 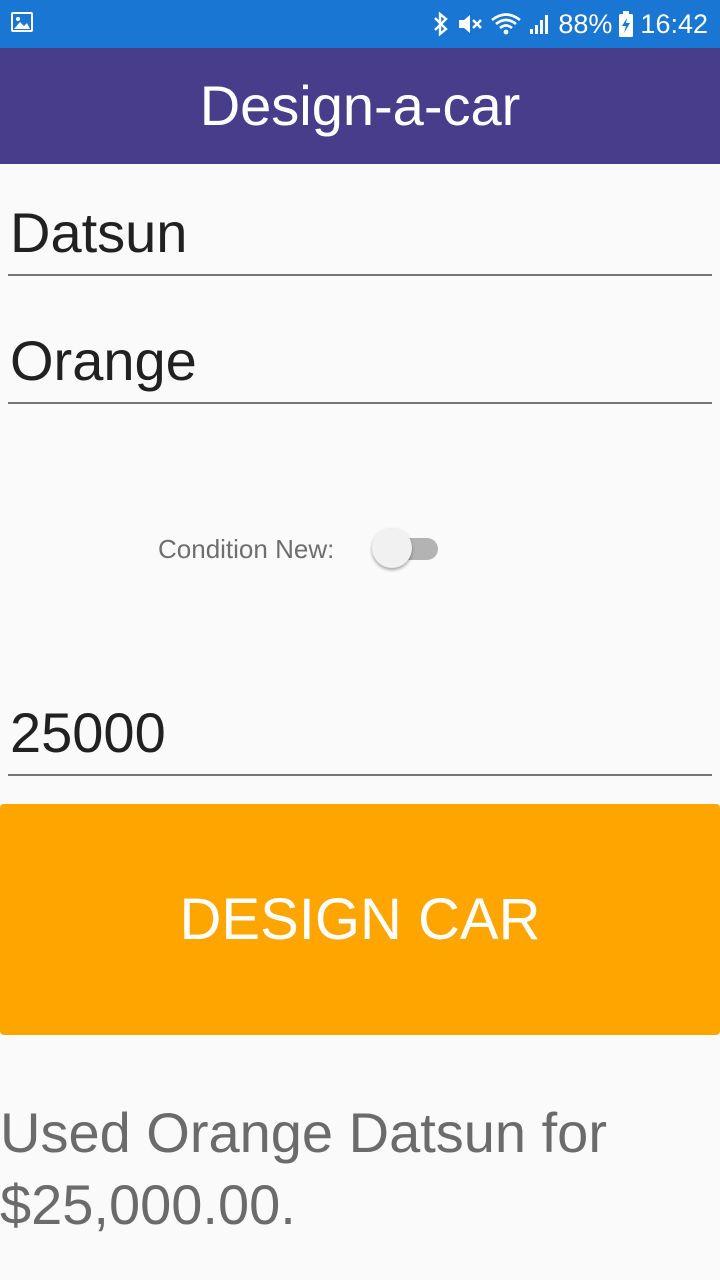 I want to click on condition-new-switch, so click(x=407, y=548).